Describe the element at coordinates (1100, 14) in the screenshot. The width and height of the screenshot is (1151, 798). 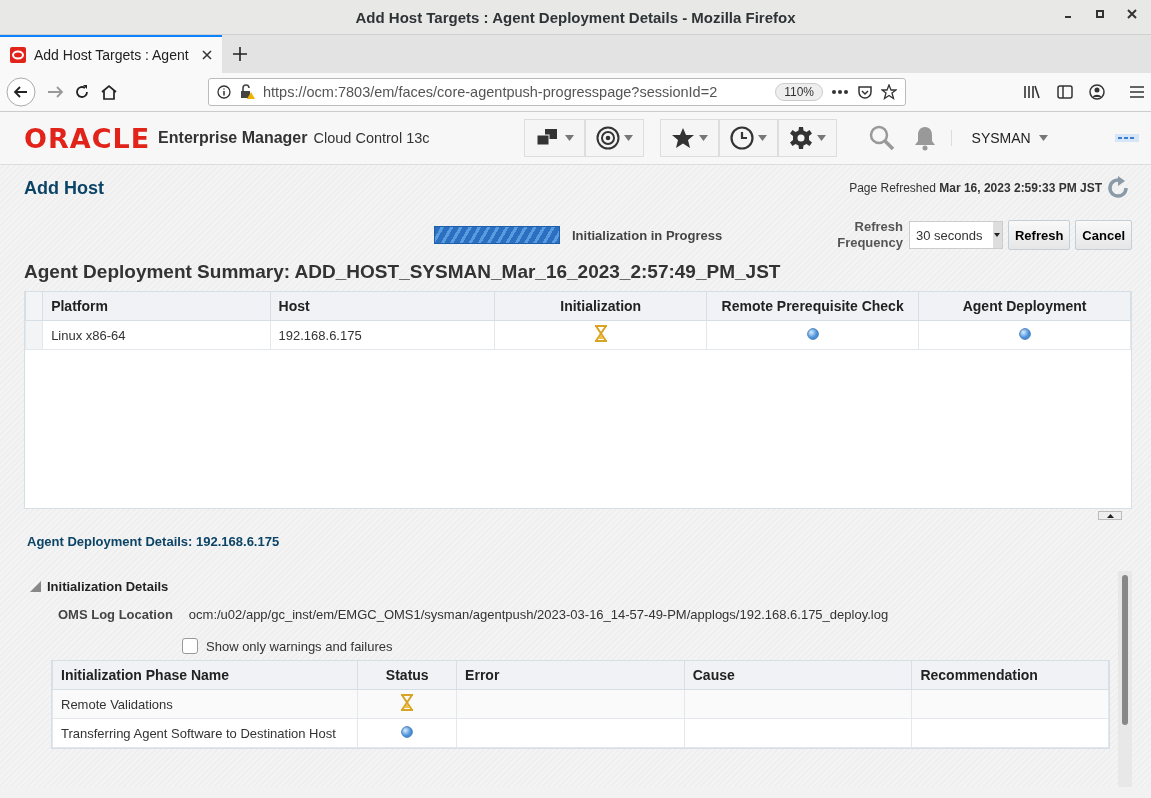
I see `maximize-icon` at that location.